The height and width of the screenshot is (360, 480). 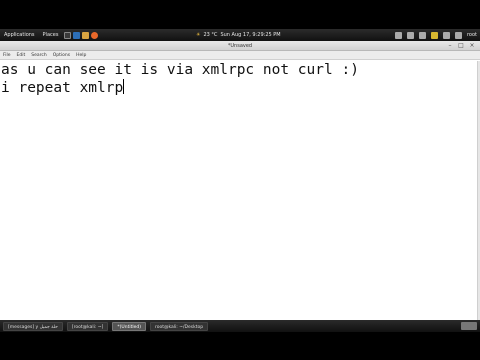 What do you see at coordinates (472, 46) in the screenshot?
I see `close-button: ×` at bounding box center [472, 46].